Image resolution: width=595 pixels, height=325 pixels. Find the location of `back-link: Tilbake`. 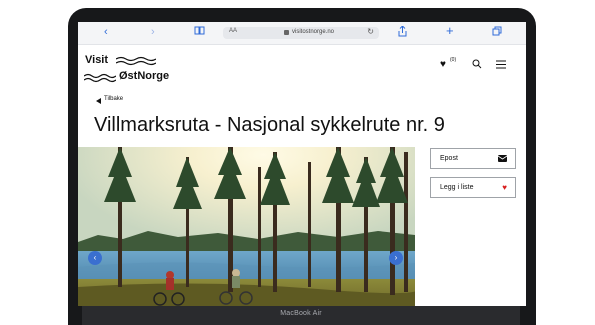

back-link: Tilbake is located at coordinates (113, 99).